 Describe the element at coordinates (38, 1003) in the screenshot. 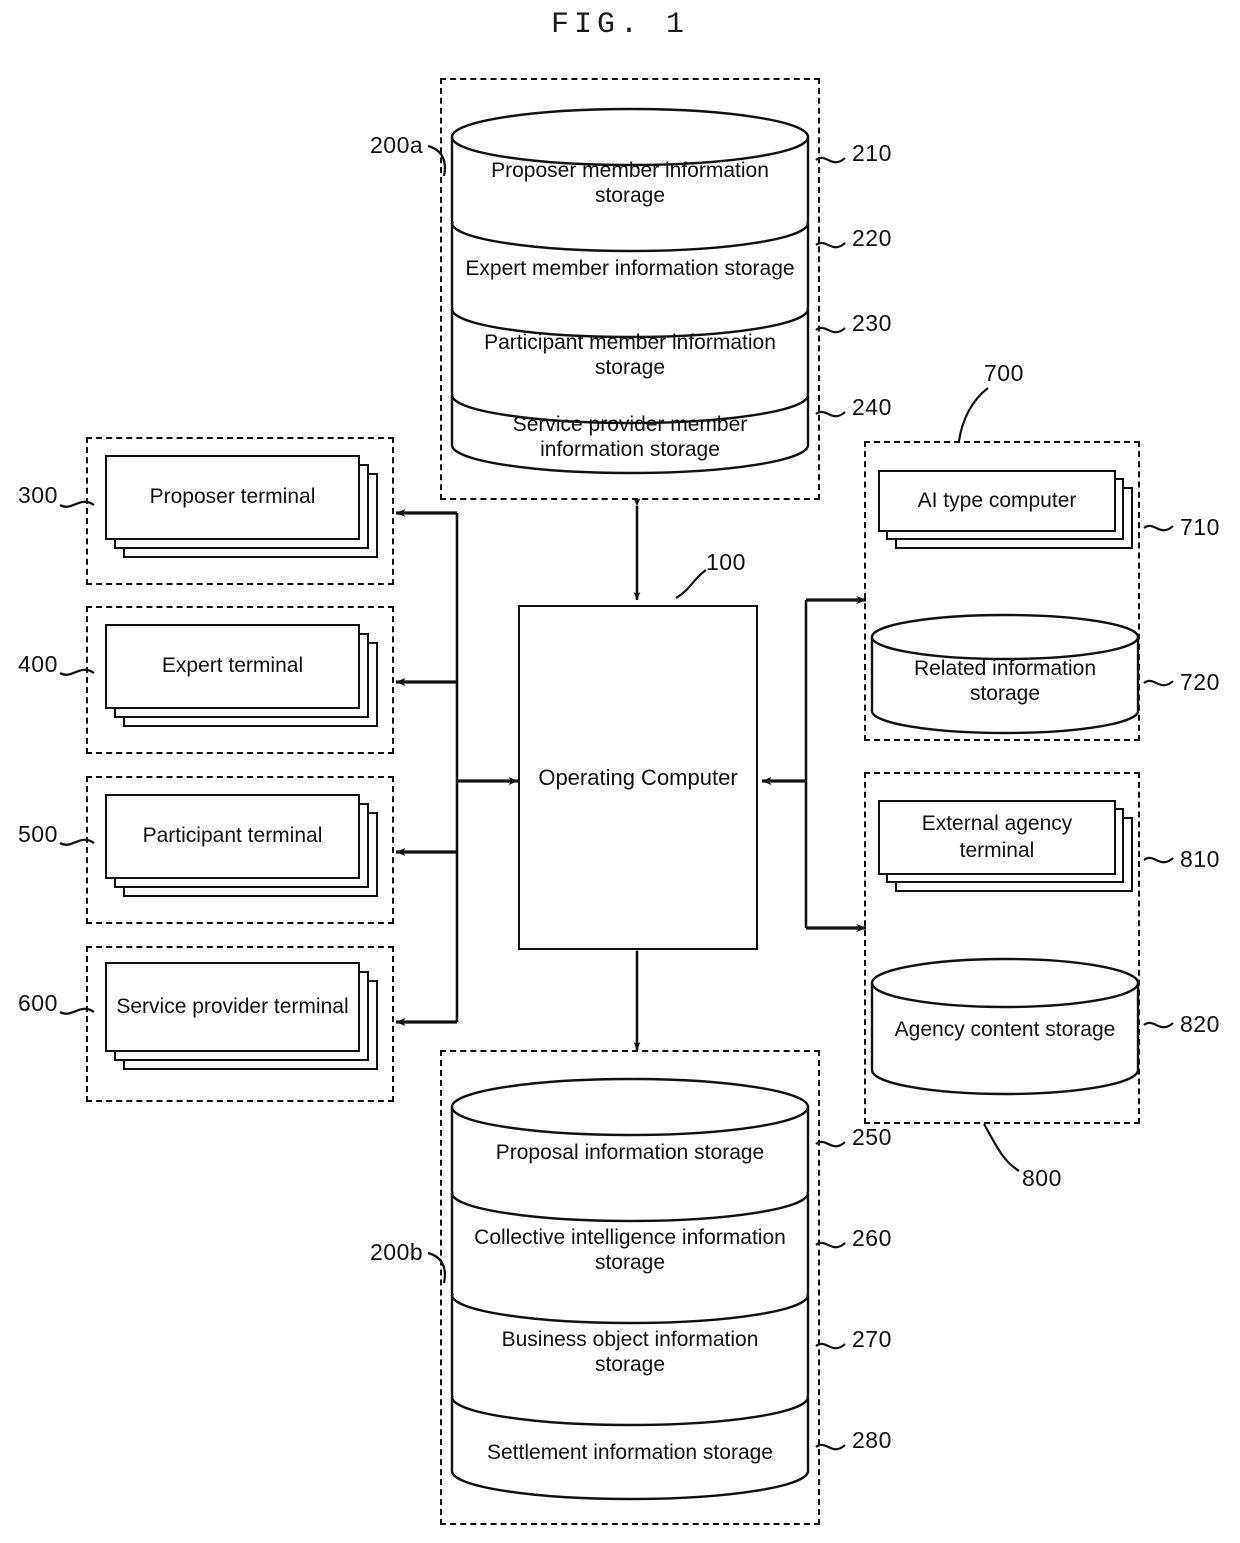

I see `ref-600: 600` at that location.